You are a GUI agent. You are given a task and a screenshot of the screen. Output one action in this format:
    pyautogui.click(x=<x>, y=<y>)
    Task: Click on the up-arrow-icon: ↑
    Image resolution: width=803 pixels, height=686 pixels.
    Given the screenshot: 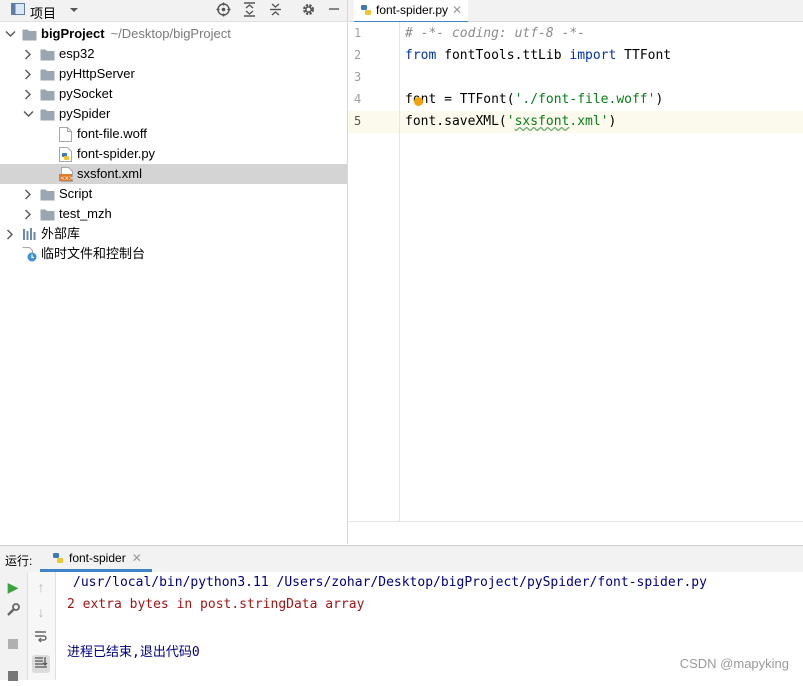 What is the action you would take?
    pyautogui.click(x=41, y=587)
    